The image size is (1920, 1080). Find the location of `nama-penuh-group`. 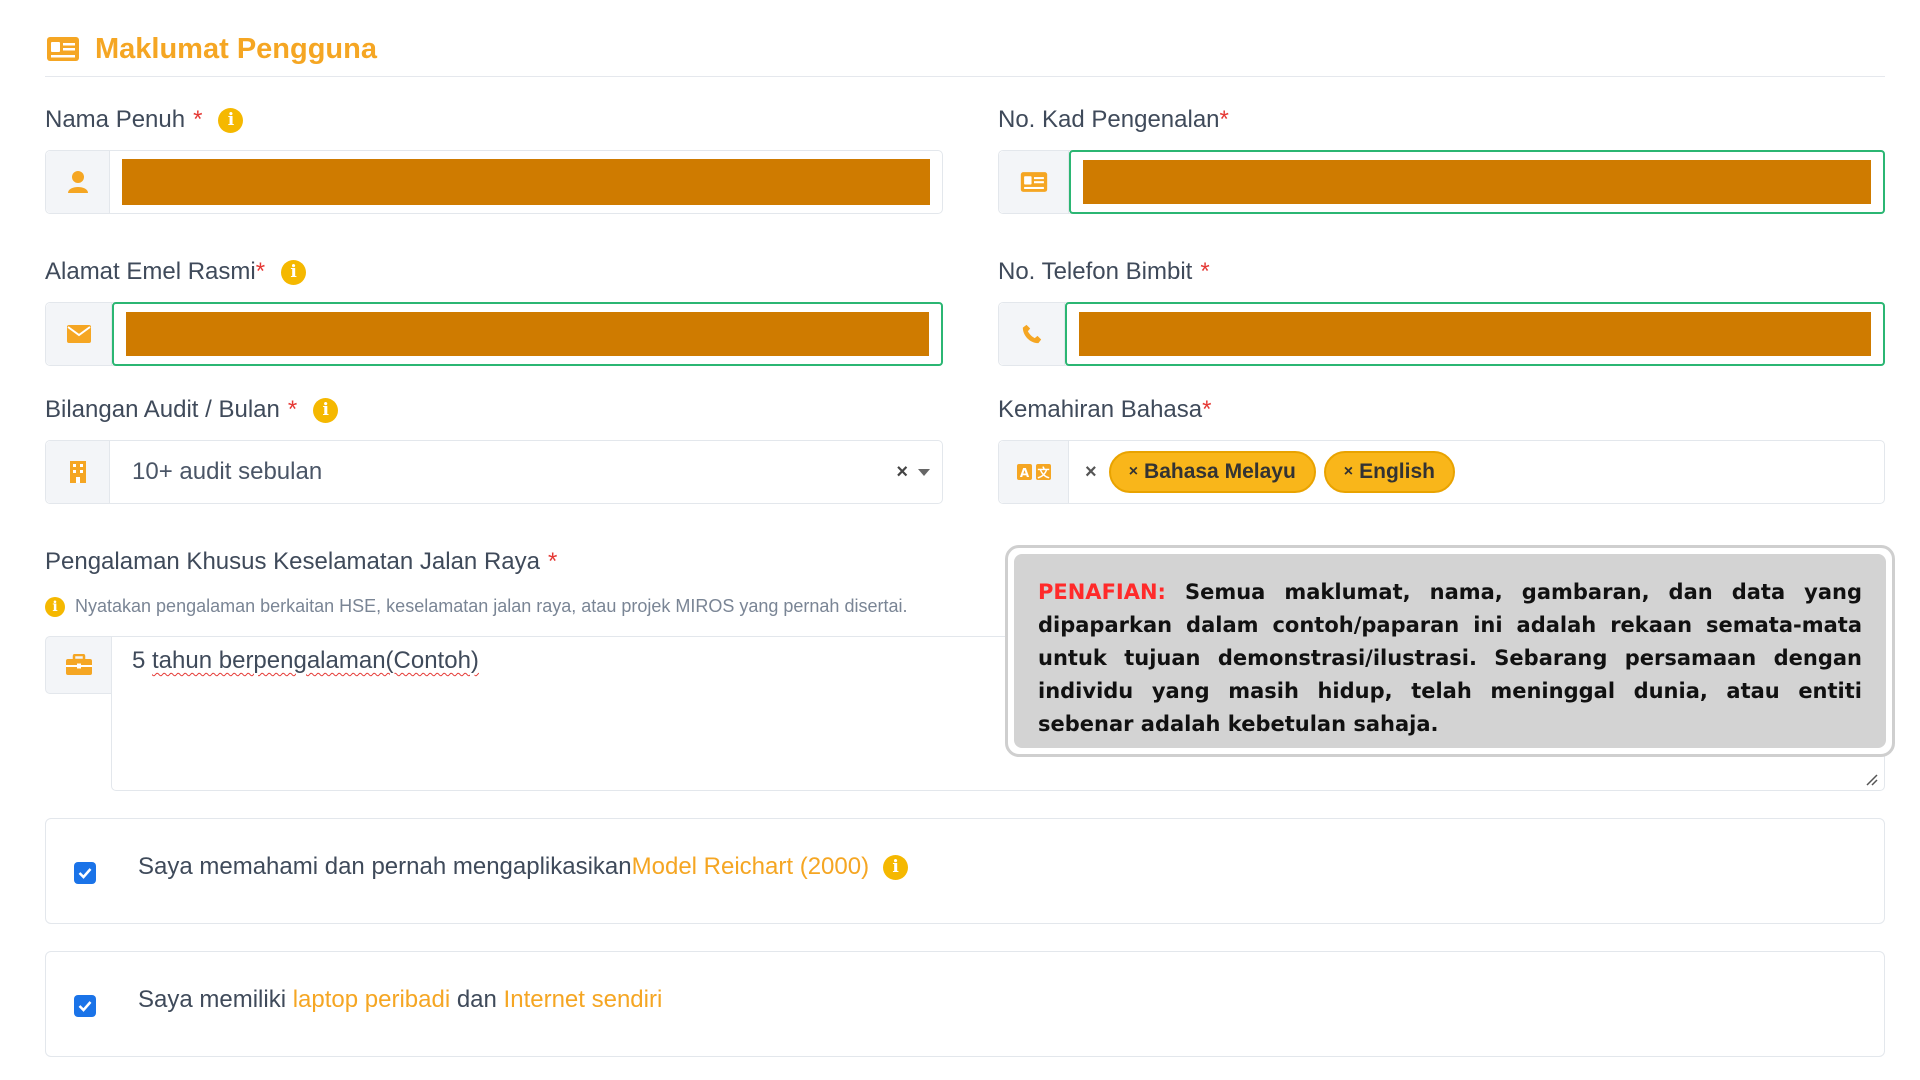

nama-penuh-group is located at coordinates (494, 182).